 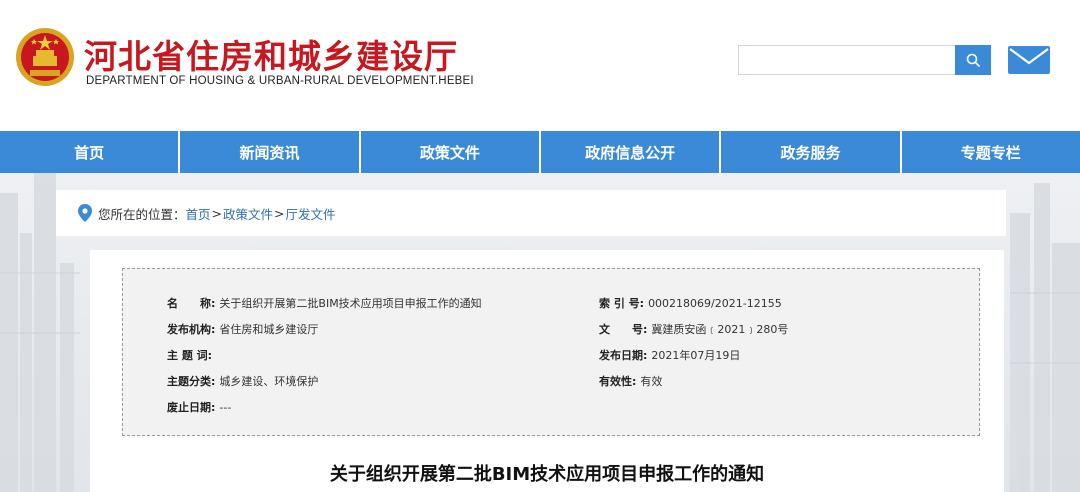 I want to click on main-nav: 首页 新闻资讯 政策文件 政府信息公开 政务服务 专题专栏, so click(x=540, y=152).